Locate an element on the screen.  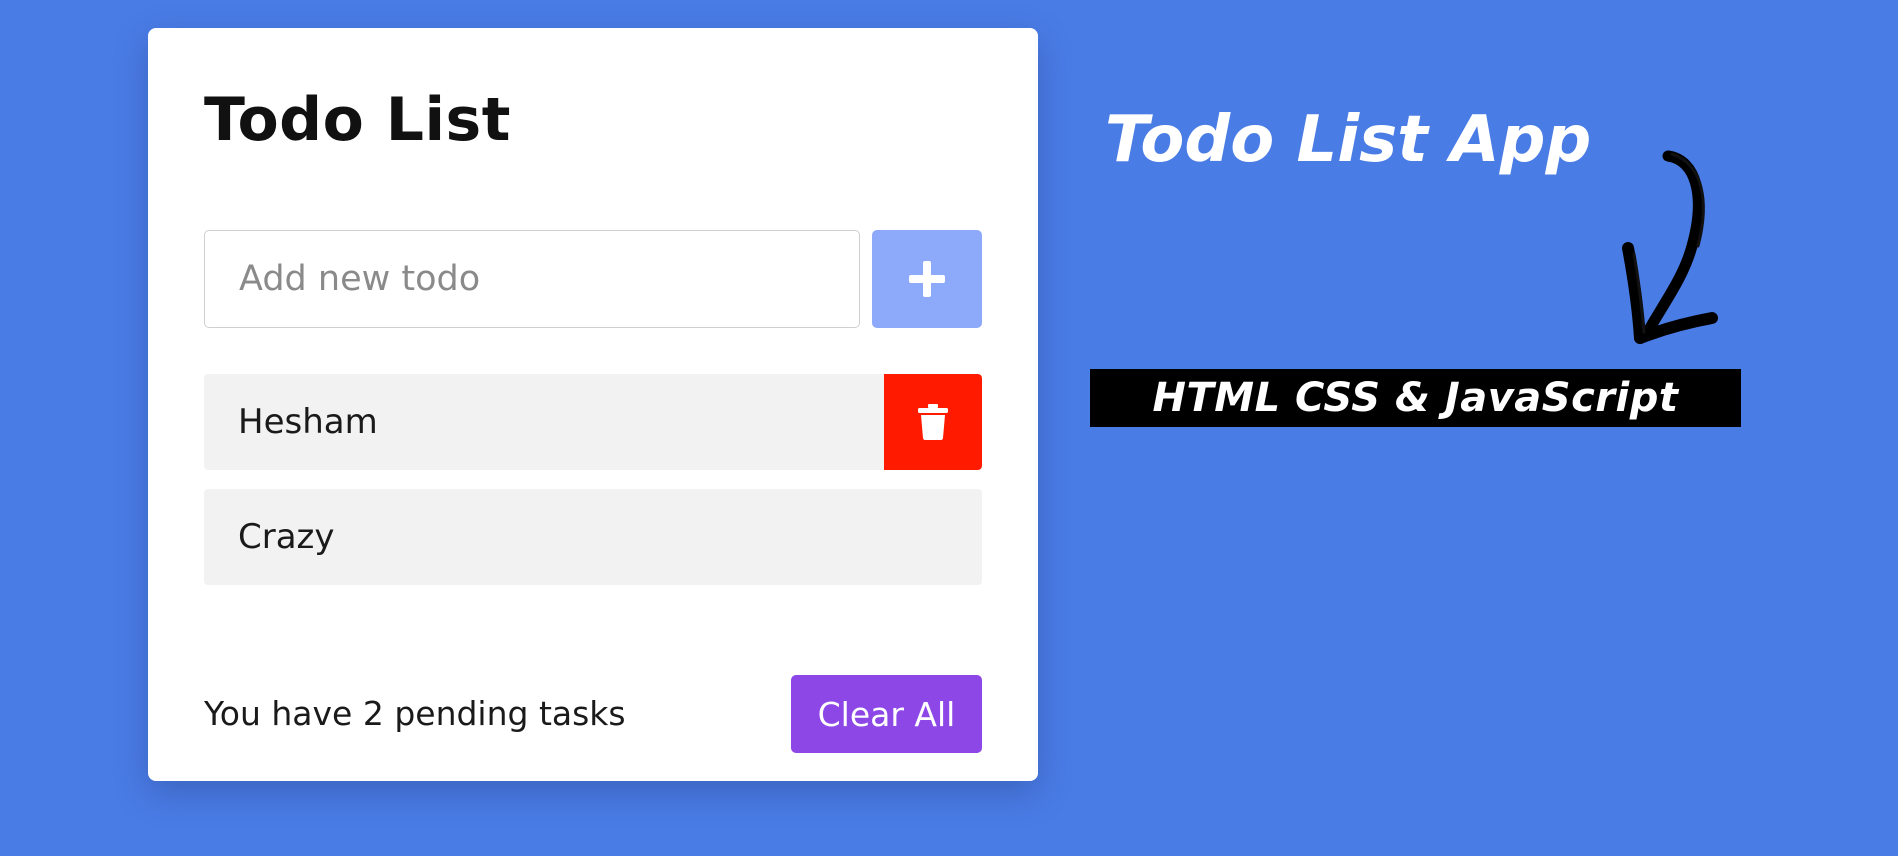
trash-icon is located at coordinates (933, 422).